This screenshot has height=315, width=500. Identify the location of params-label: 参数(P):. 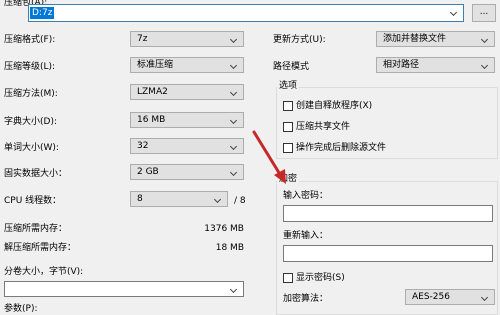
(21, 309).